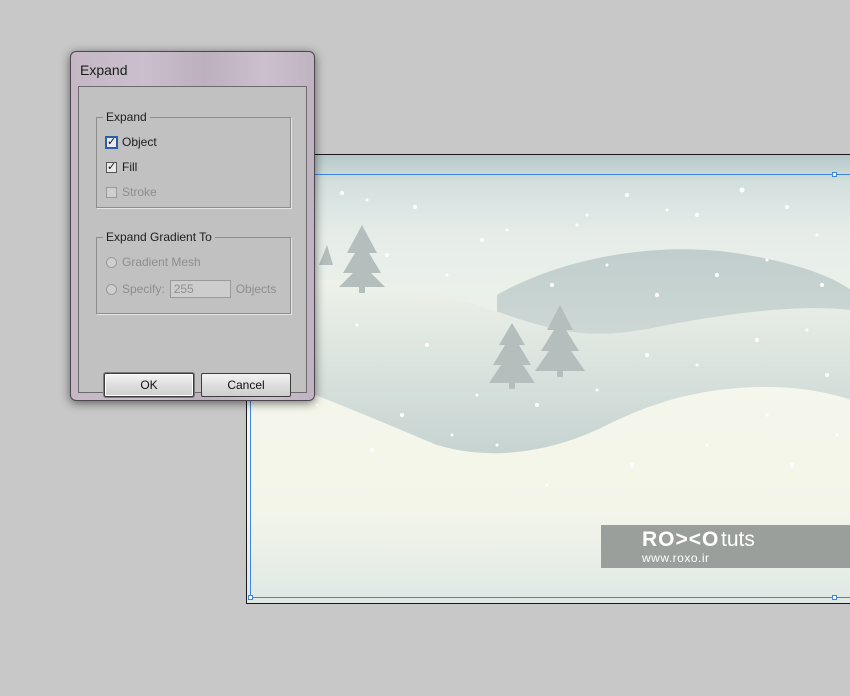  Describe the element at coordinates (149, 385) in the screenshot. I see `ok-button: OK` at that location.